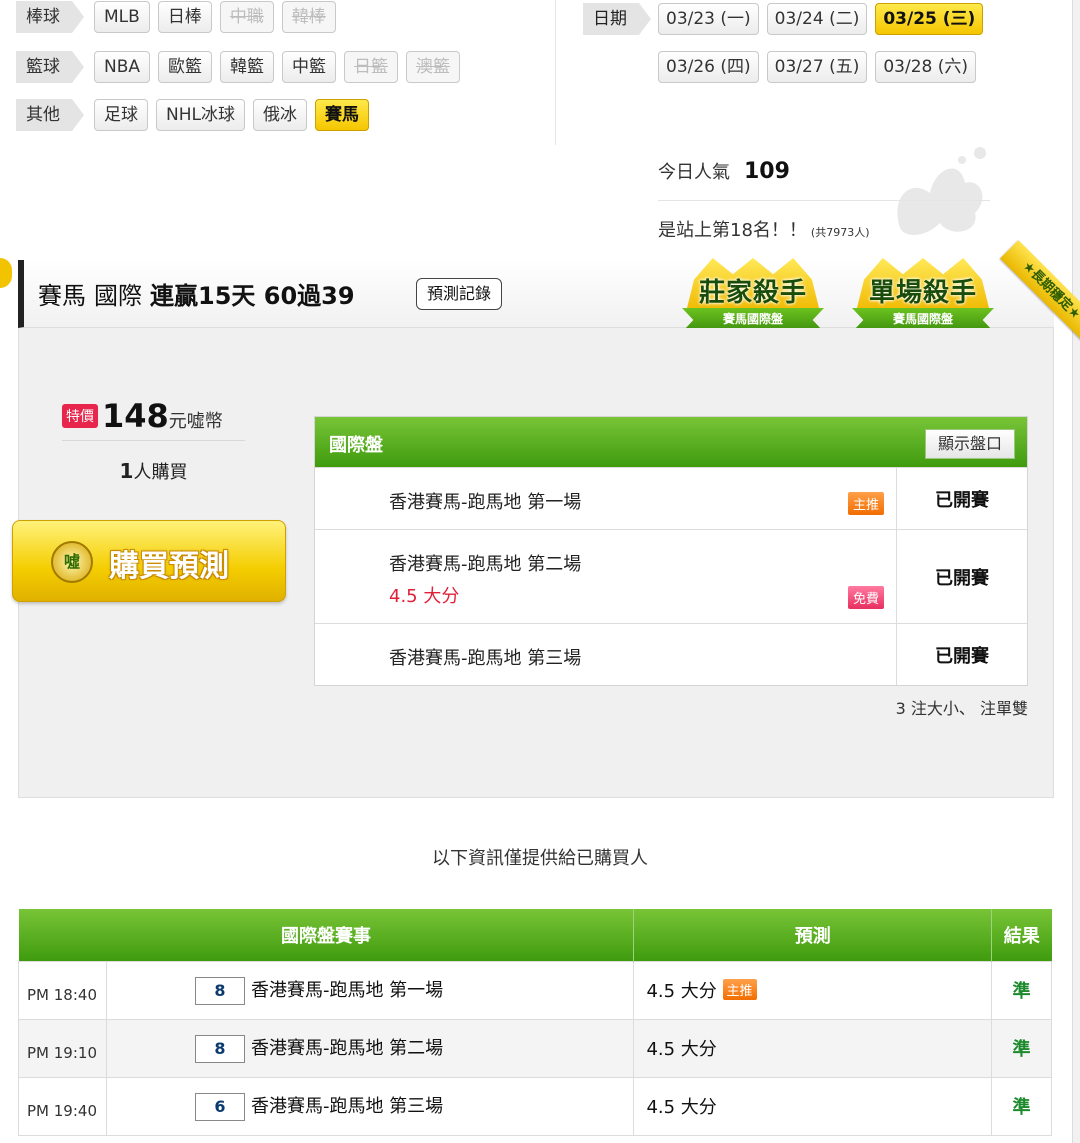 This screenshot has width=1080, height=1143. I want to click on price-info: 特價 148元噓幣, so click(142, 416).